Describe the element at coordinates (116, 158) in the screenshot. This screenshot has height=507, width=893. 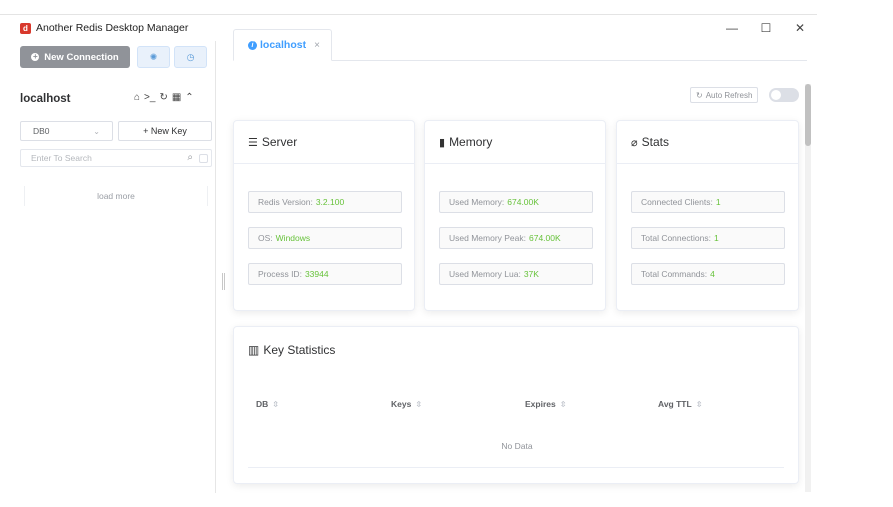
I see `search-box: Enter To Search ⌕` at that location.